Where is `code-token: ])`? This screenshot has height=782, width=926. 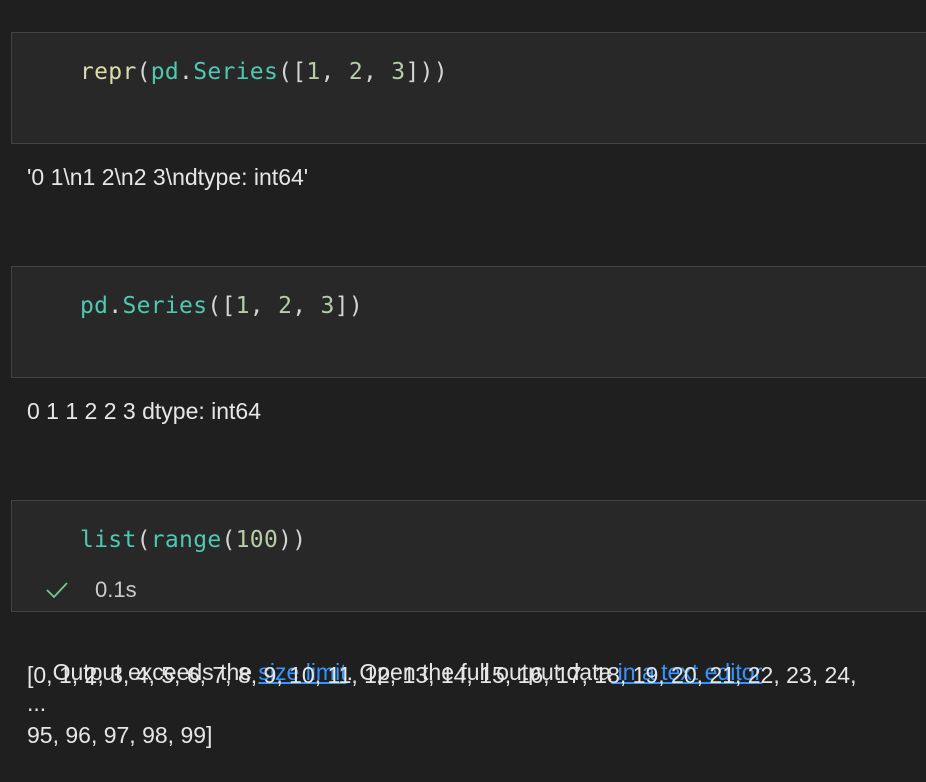
code-token: ]) is located at coordinates (348, 306).